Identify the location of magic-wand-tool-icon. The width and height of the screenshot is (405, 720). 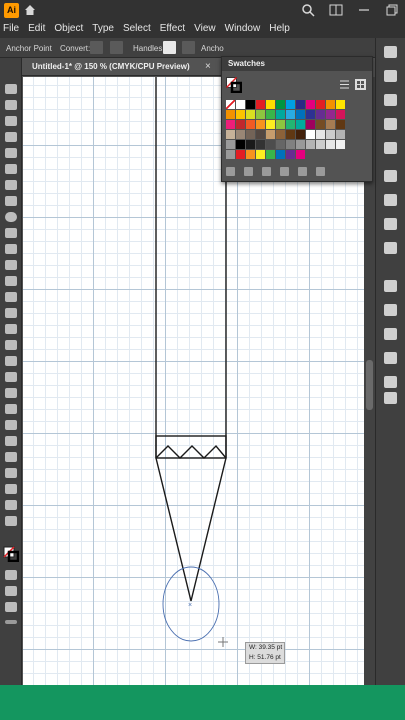
(11, 121).